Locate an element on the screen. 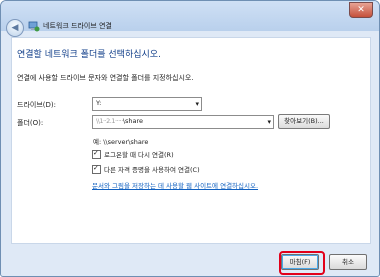 This screenshot has width=380, height=277. folder-input: \\1··2.1·····\share ▾ is located at coordinates (183, 122).